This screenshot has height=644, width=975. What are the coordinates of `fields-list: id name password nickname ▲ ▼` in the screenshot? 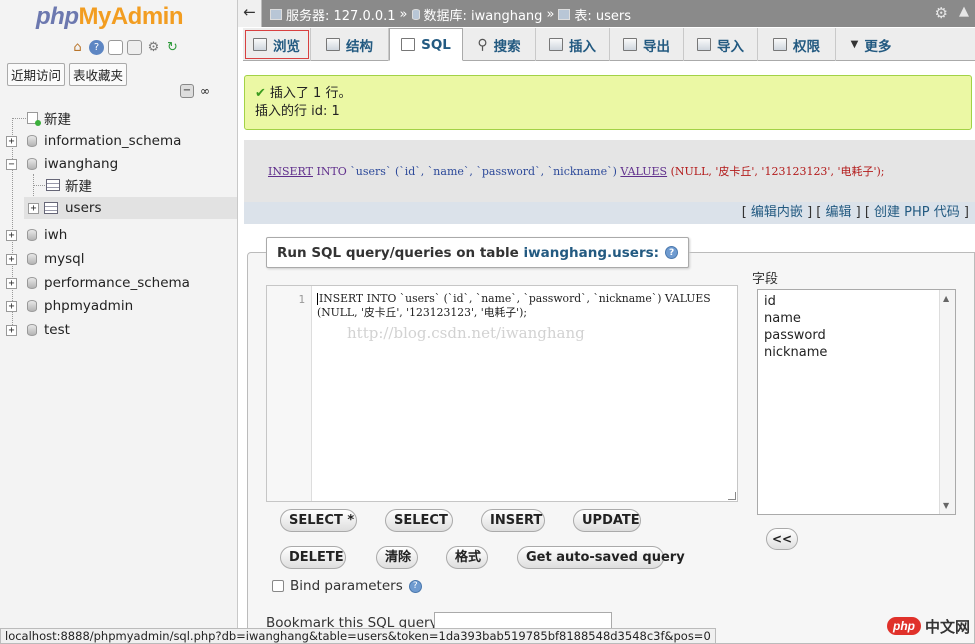 It's located at (856, 402).